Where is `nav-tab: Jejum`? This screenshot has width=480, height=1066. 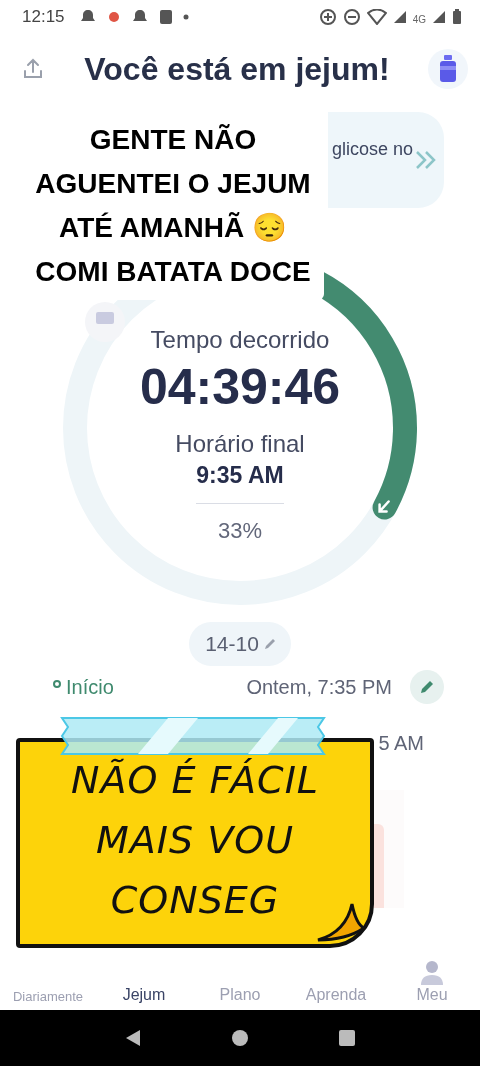
nav-tab: Jejum is located at coordinates (144, 981).